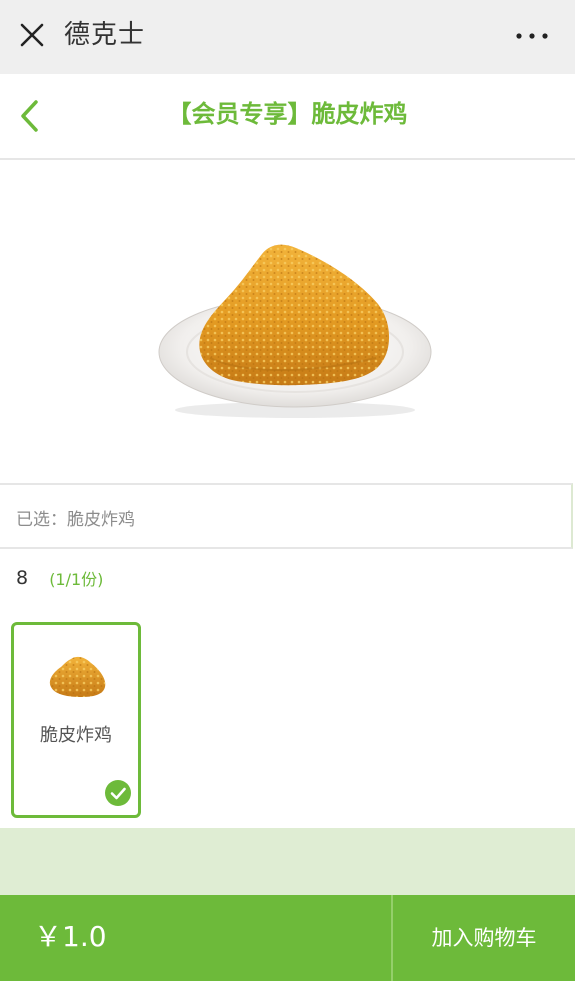 Image resolution: width=575 pixels, height=981 pixels. I want to click on close-icon, so click(32, 35).